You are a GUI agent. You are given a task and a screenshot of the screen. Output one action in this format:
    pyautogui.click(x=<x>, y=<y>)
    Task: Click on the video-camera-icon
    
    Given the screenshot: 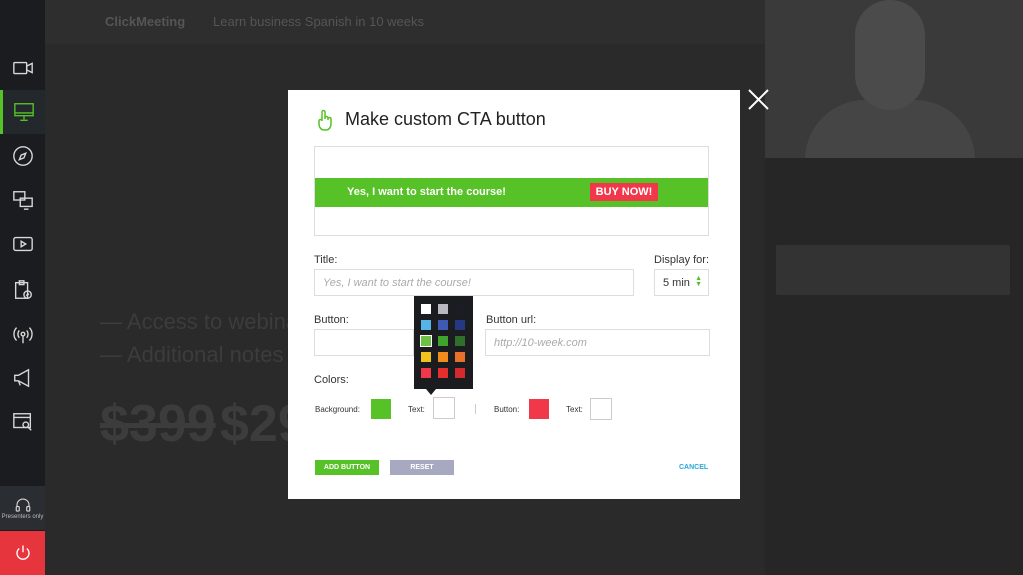 What is the action you would take?
    pyautogui.click(x=22, y=68)
    